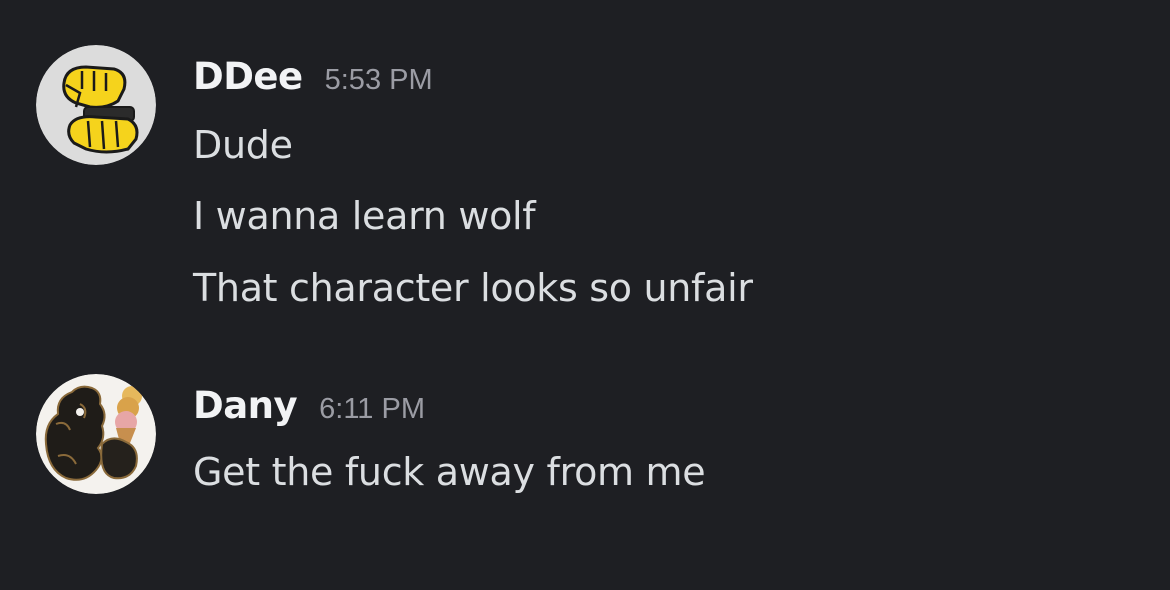 The width and height of the screenshot is (1170, 590). I want to click on avatar-dany, so click(96, 434).